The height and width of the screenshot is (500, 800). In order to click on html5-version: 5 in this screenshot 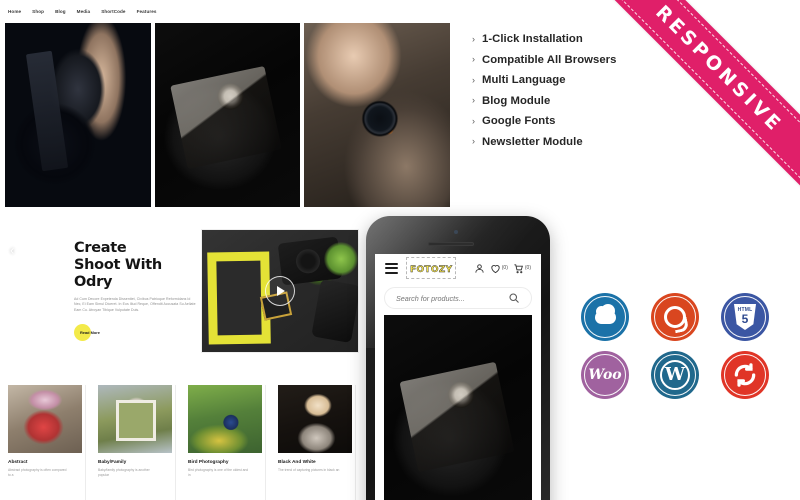, I will do `click(745, 319)`.